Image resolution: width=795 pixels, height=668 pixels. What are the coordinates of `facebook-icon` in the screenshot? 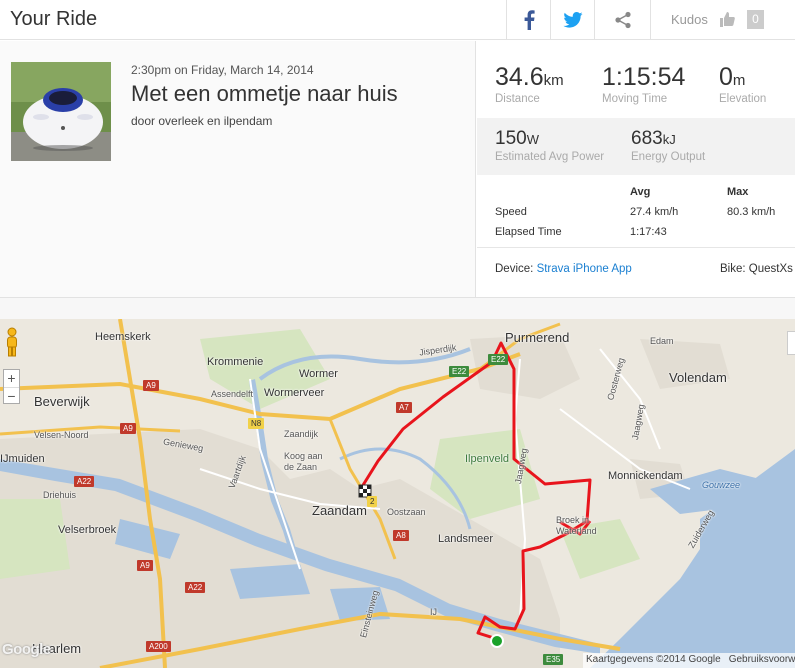 It's located at (529, 20).